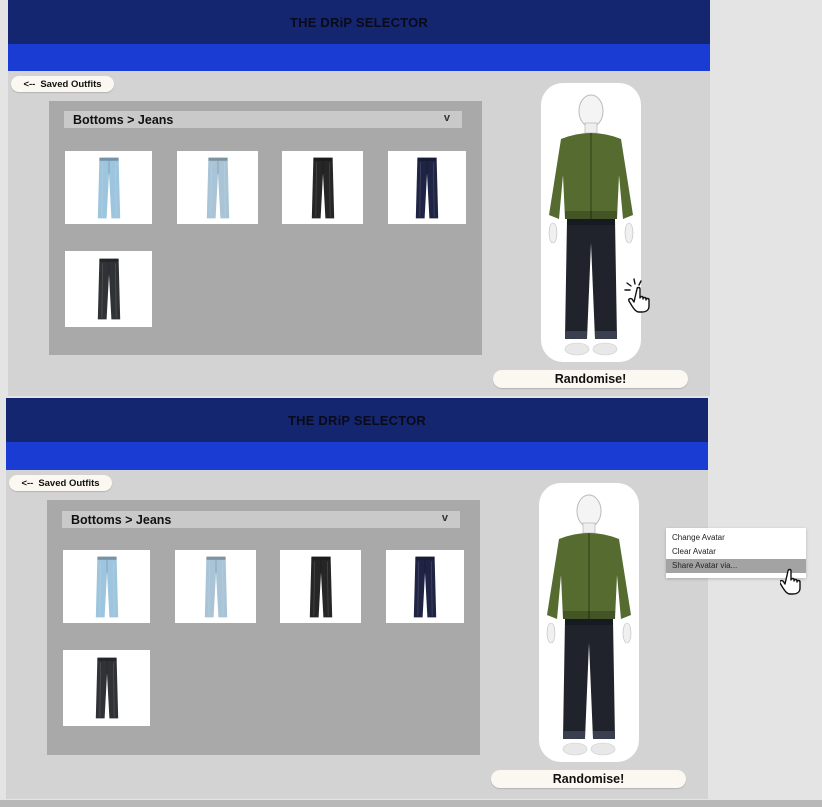 This screenshot has width=822, height=807. I want to click on menu-item-clear-avatar: Clear Avatar, so click(736, 552).